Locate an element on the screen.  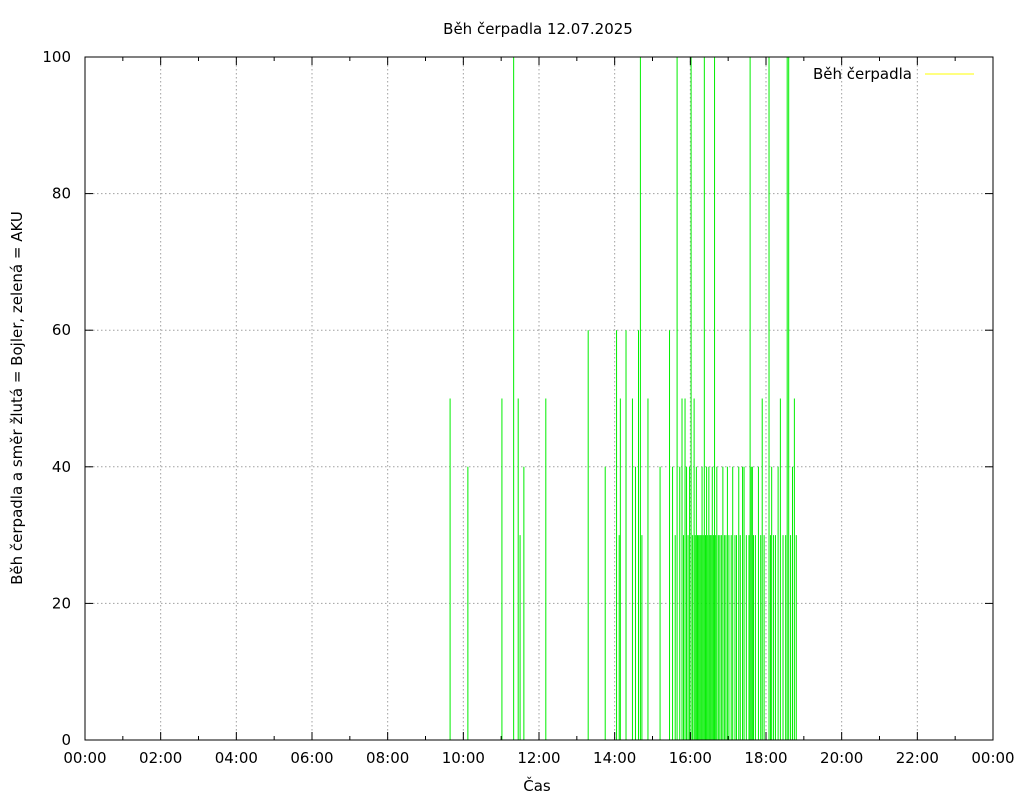
y-tick-label: 60 is located at coordinates (61, 330).